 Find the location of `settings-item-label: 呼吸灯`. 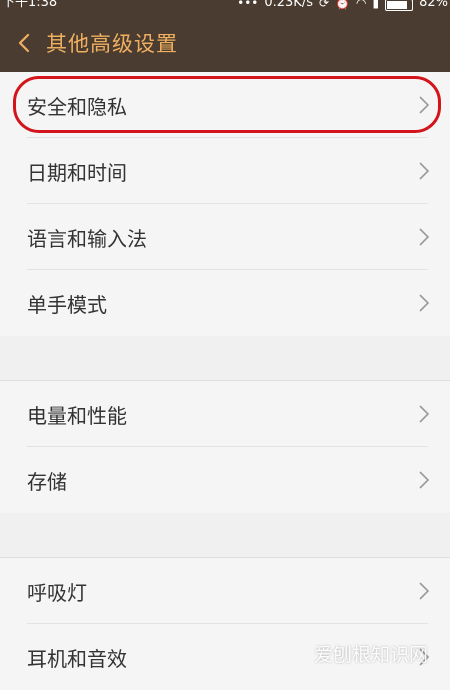

settings-item-label: 呼吸灯 is located at coordinates (57, 592).